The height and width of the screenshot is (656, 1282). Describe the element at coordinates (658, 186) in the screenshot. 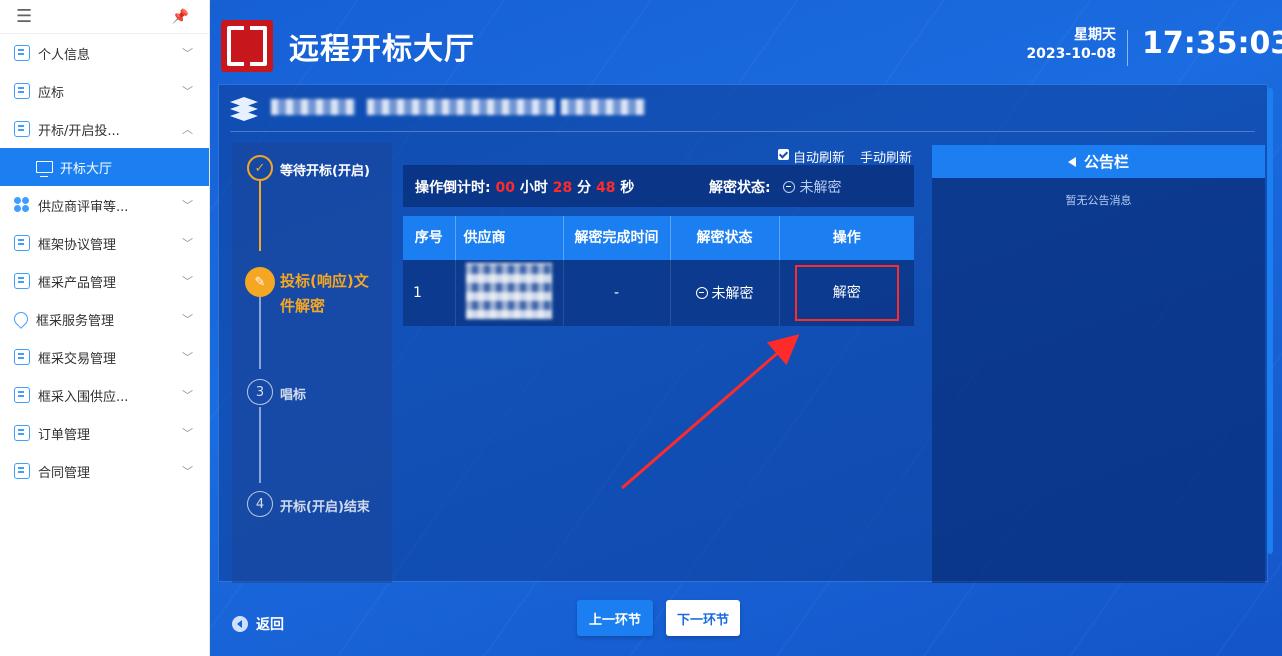

I see `countdown-bar: 操作倒计时: 00 小时 28 分 48 秒 解密状态: 未解密` at that location.